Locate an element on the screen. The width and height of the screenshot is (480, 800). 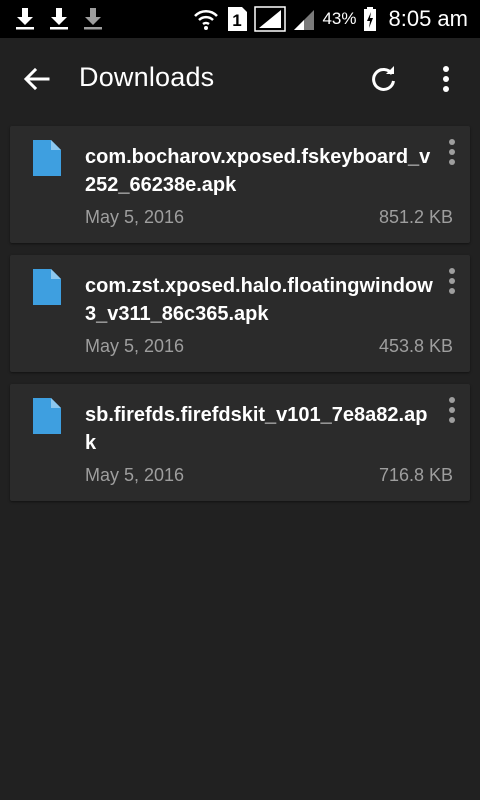
status-bar: 1 43% 8:05 am is located at coordinates (240, 19).